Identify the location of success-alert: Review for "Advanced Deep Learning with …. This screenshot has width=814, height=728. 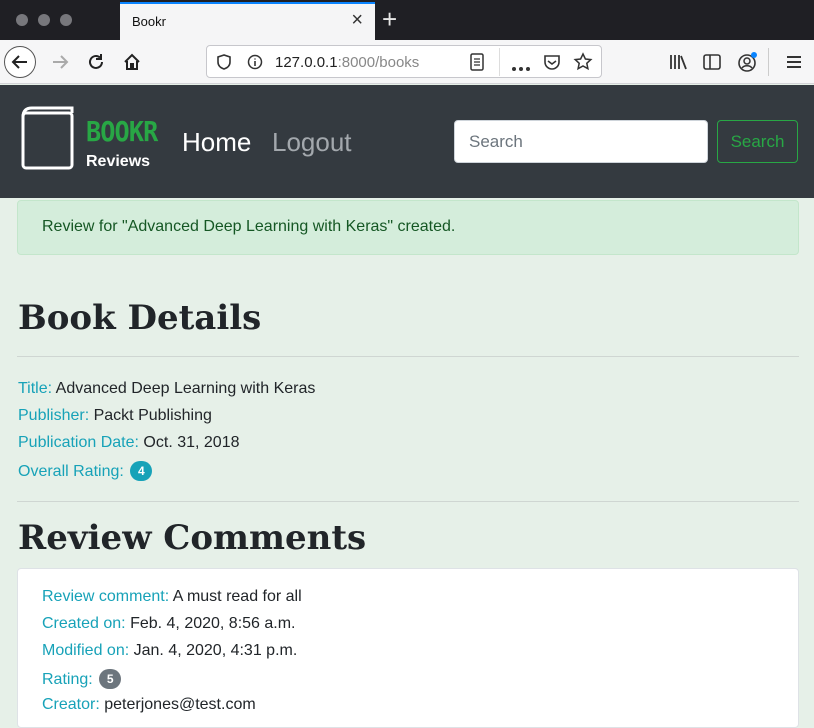
(408, 227).